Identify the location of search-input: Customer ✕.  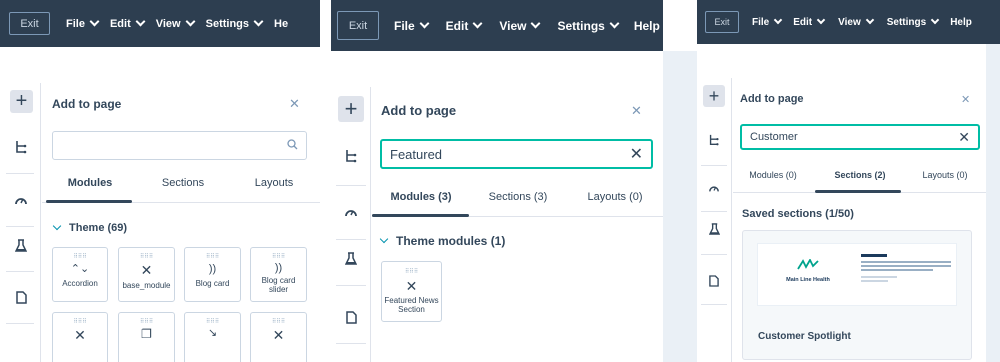
(860, 137).